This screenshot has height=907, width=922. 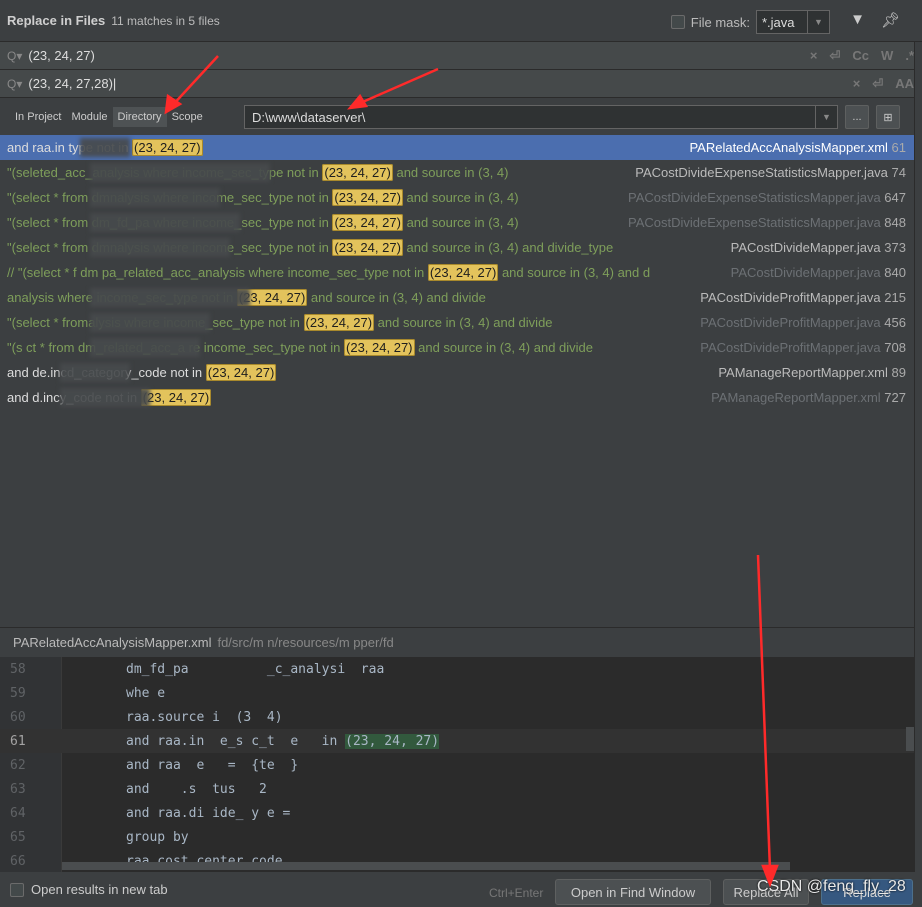 What do you see at coordinates (18, 669) in the screenshot?
I see `line-number: 58` at bounding box center [18, 669].